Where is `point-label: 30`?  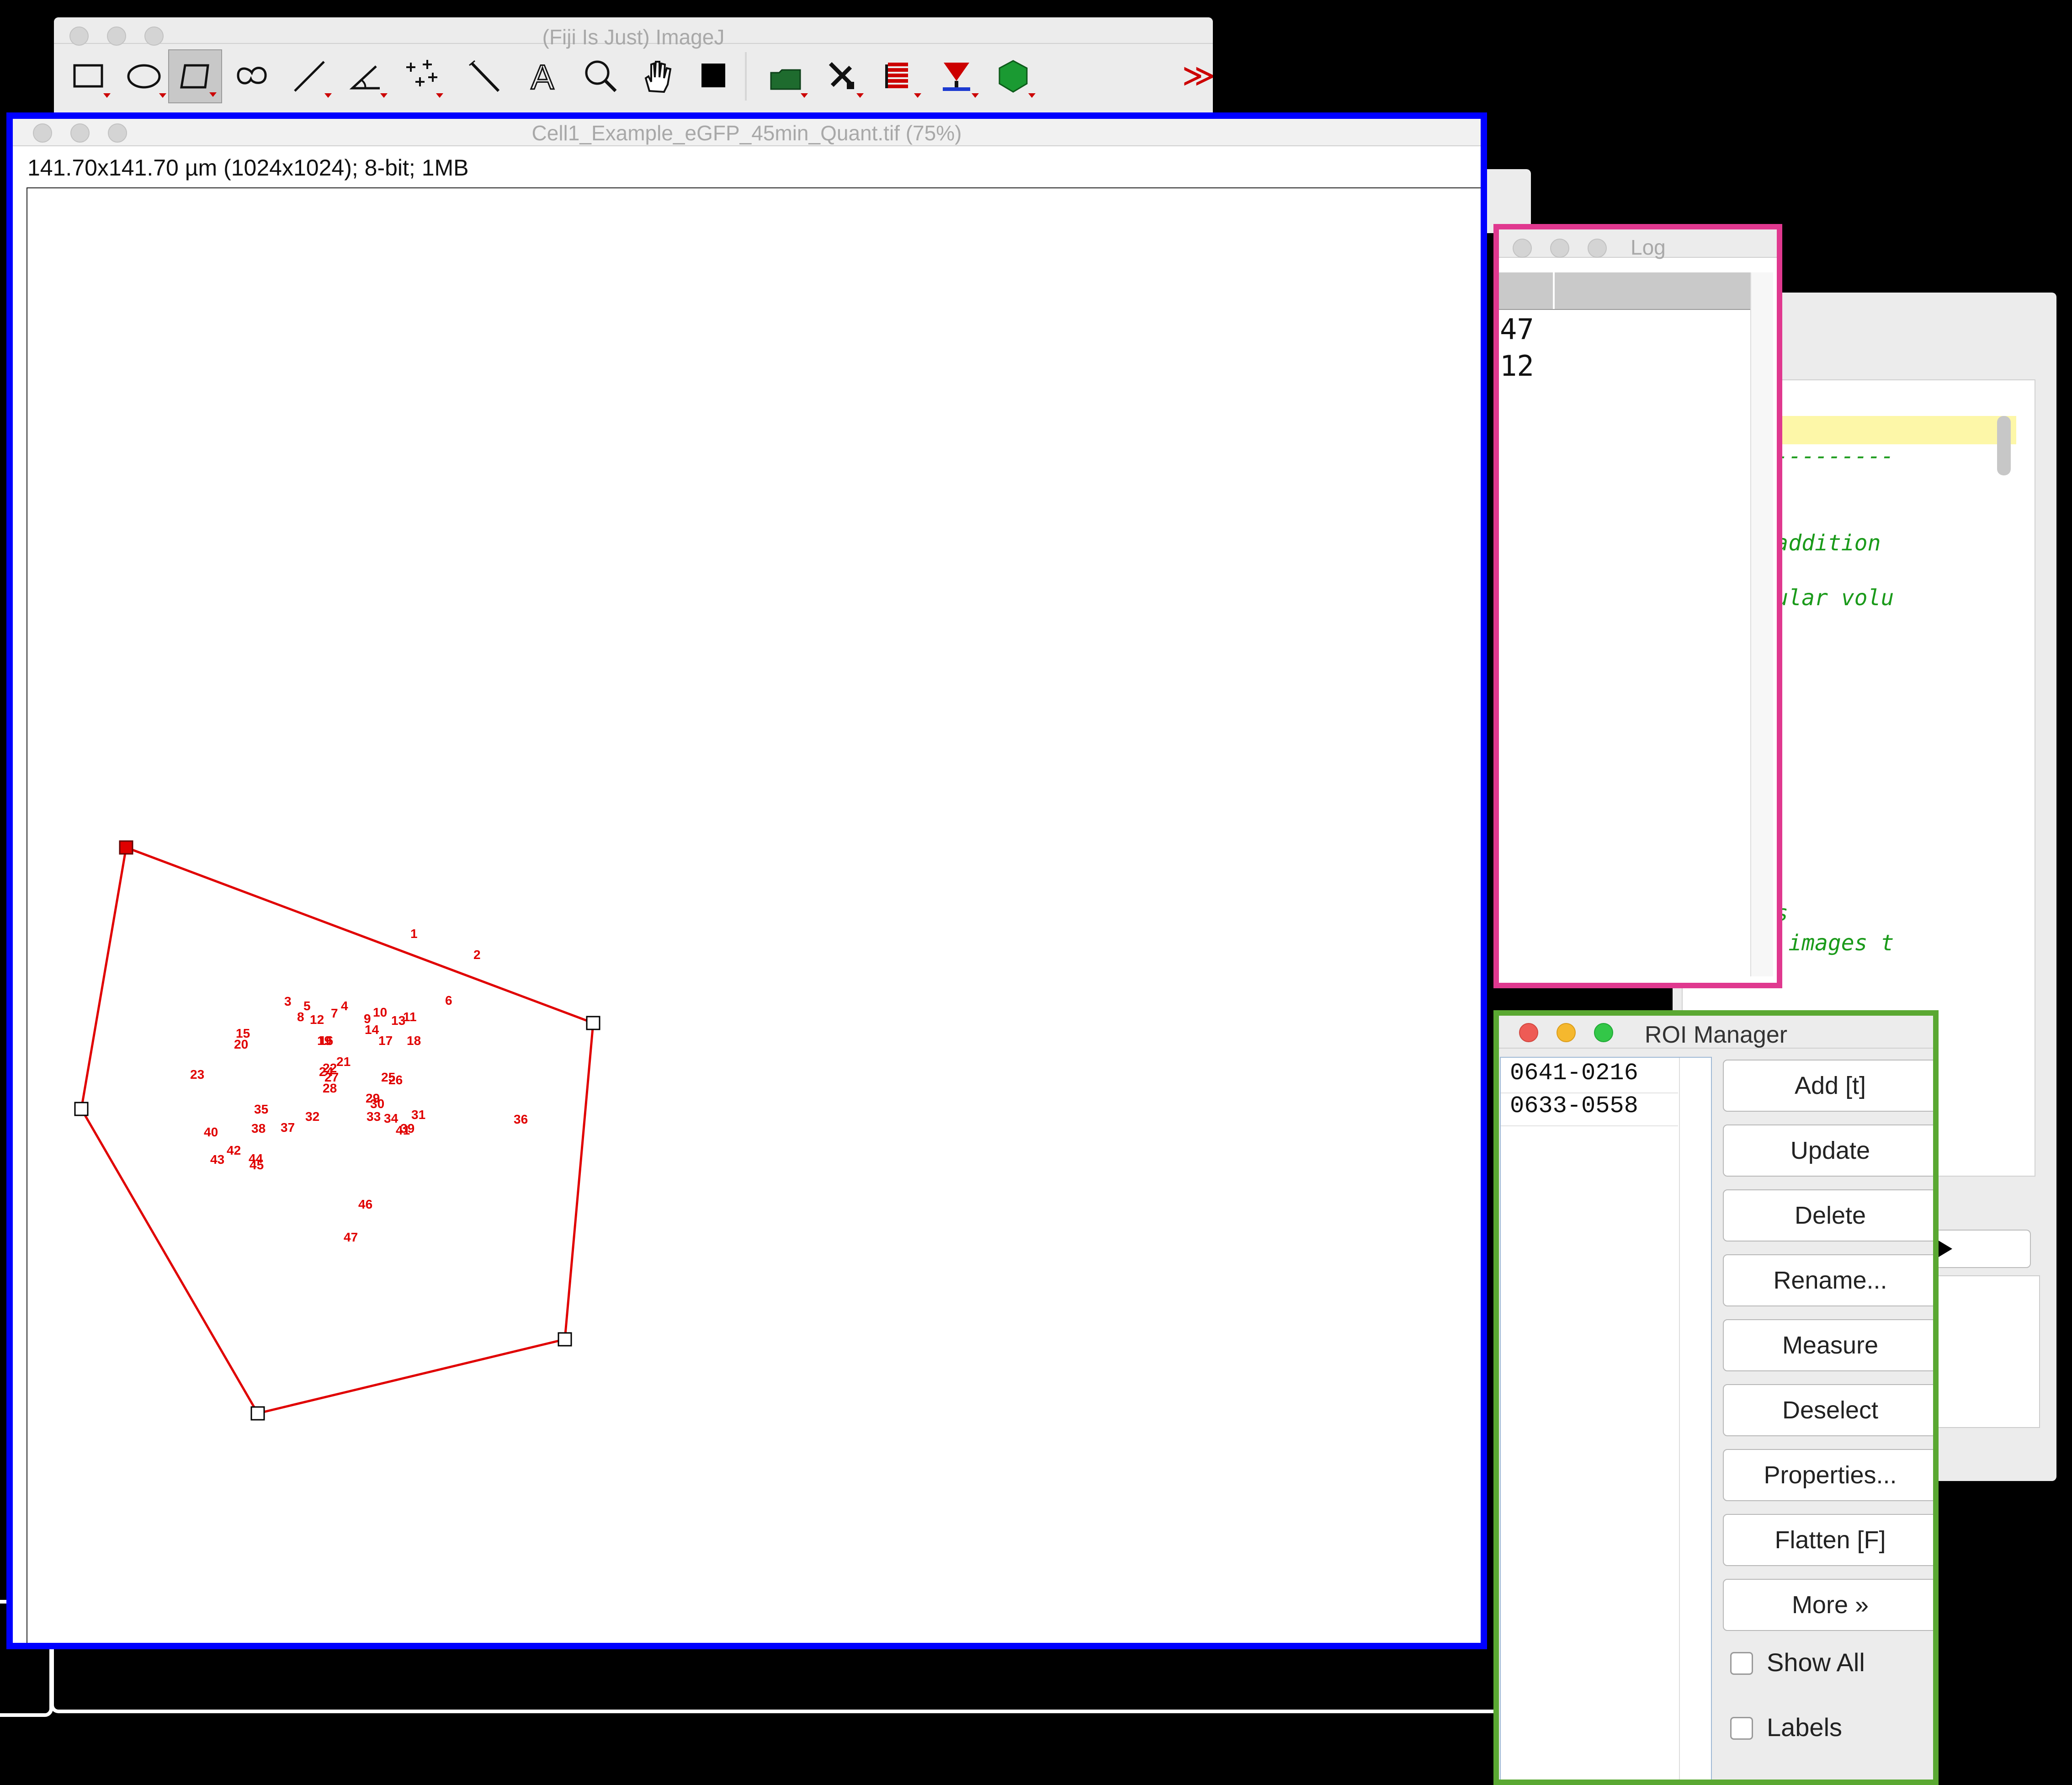 point-label: 30 is located at coordinates (377, 1104).